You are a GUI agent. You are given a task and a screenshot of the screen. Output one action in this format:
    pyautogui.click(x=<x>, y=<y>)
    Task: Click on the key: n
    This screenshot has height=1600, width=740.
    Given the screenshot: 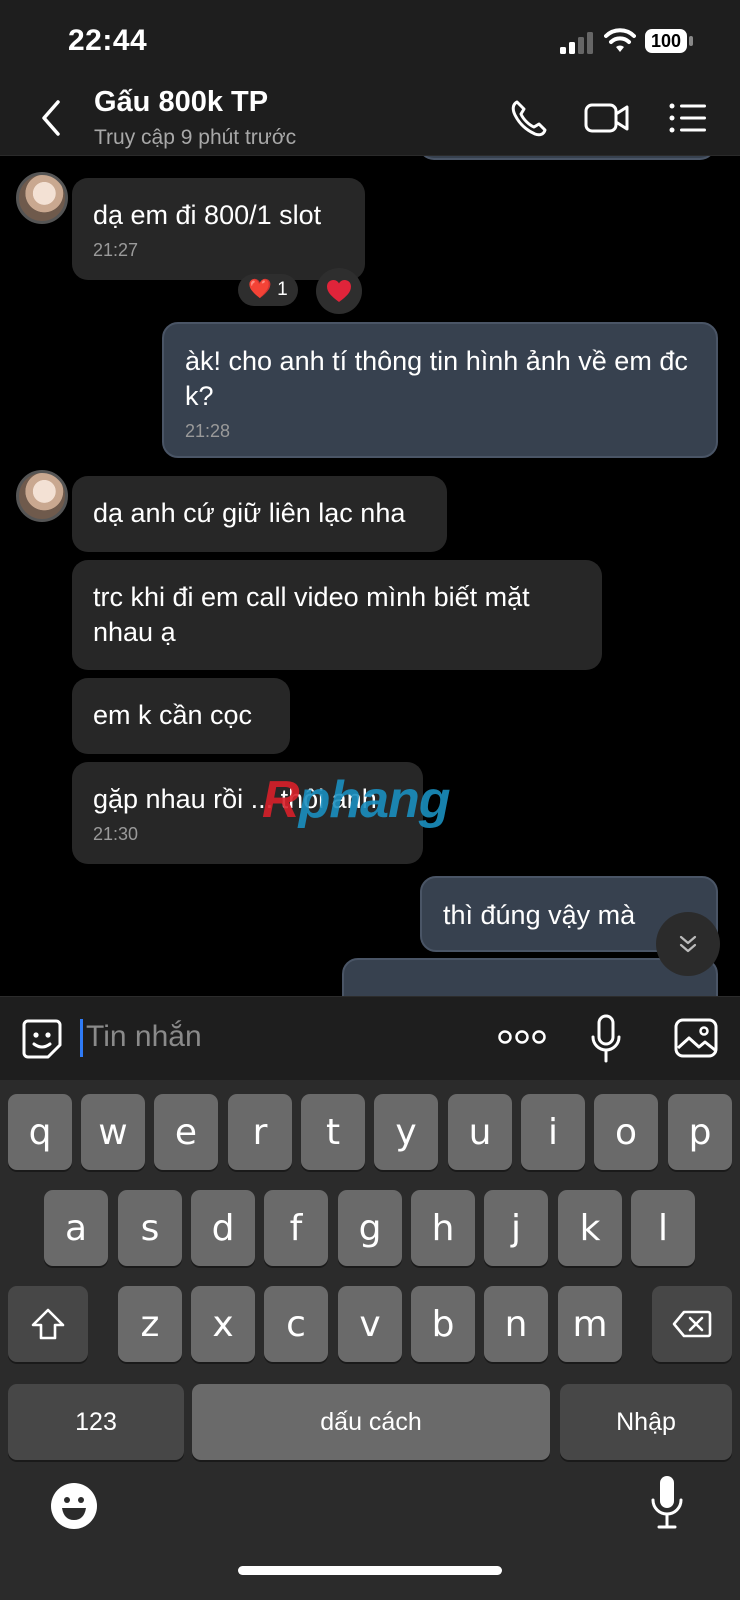 What is the action you would take?
    pyautogui.click(x=516, y=1324)
    